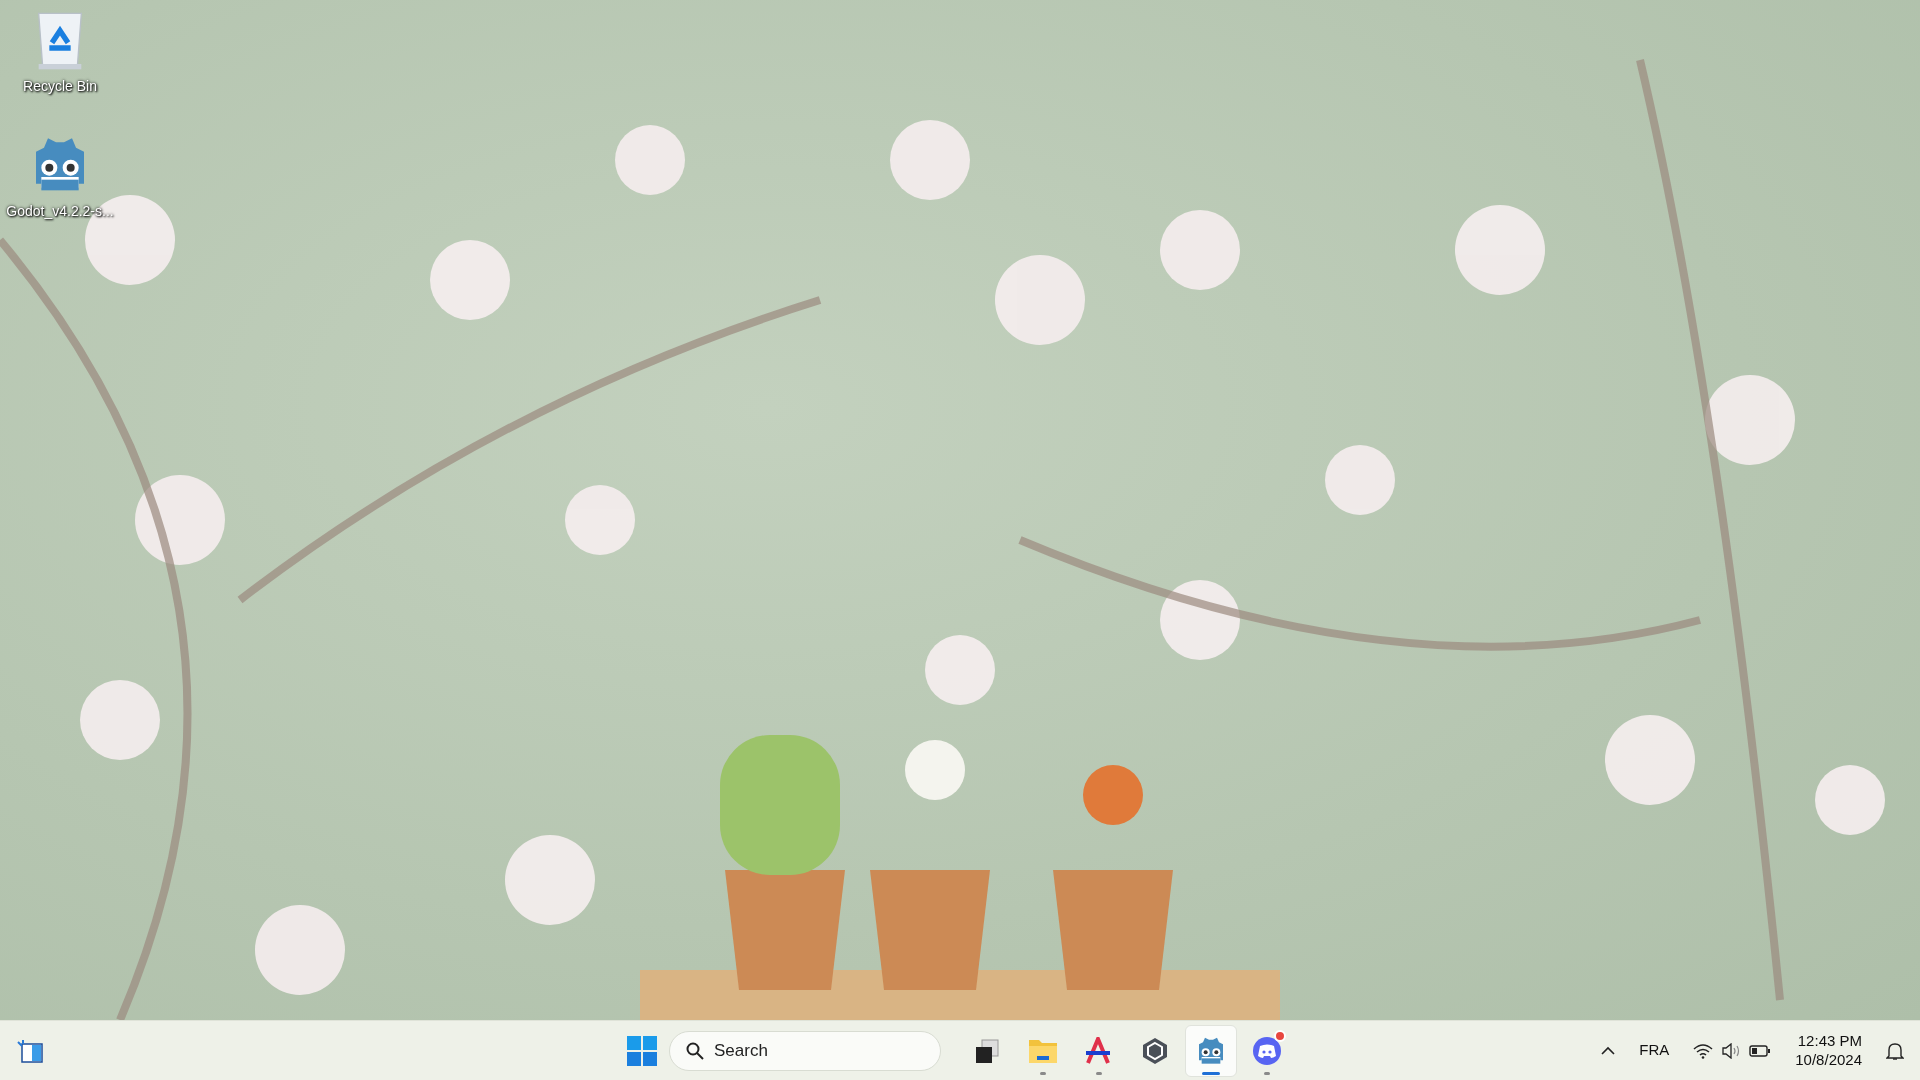 This screenshot has width=1920, height=1080. I want to click on speaker-icon, so click(1731, 1050).